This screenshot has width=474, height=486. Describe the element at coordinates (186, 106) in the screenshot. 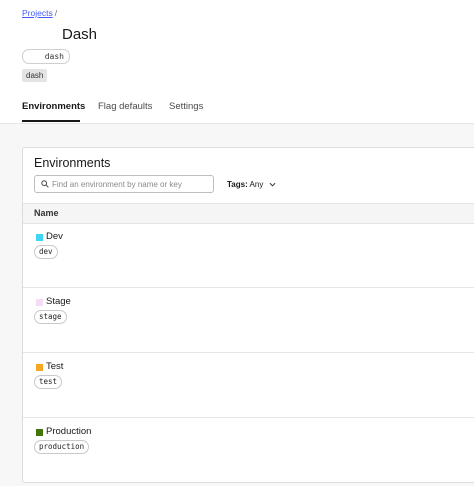

I see `tab-settings: Settings` at that location.